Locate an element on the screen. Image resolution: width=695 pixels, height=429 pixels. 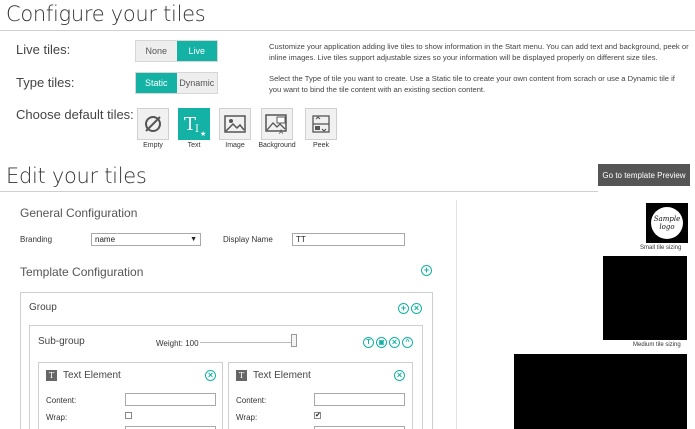
svg-text: I is located at coordinates (197, 129).